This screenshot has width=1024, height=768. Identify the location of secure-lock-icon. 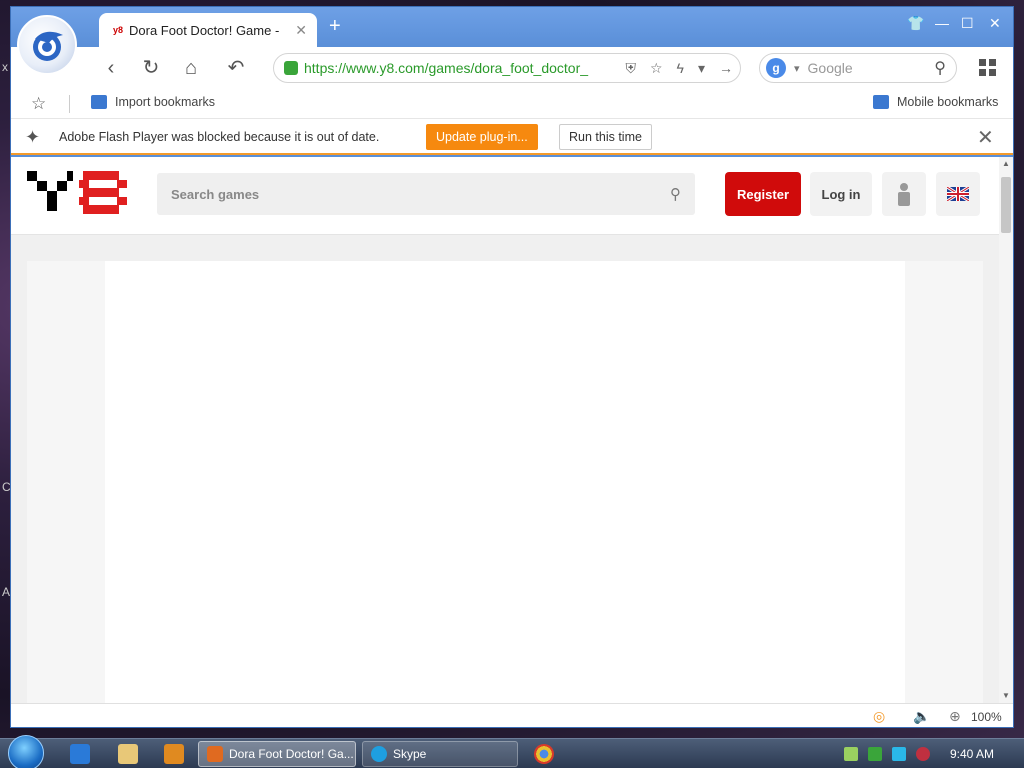
(291, 68).